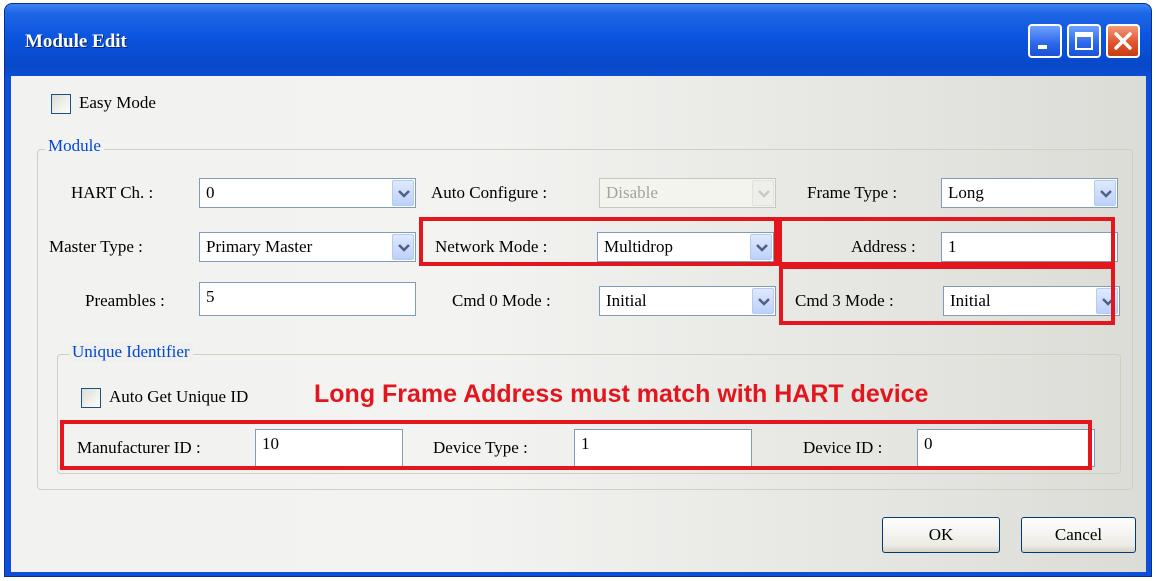 This screenshot has height=581, width=1156. I want to click on title-bar: Module Edit, so click(578, 40).